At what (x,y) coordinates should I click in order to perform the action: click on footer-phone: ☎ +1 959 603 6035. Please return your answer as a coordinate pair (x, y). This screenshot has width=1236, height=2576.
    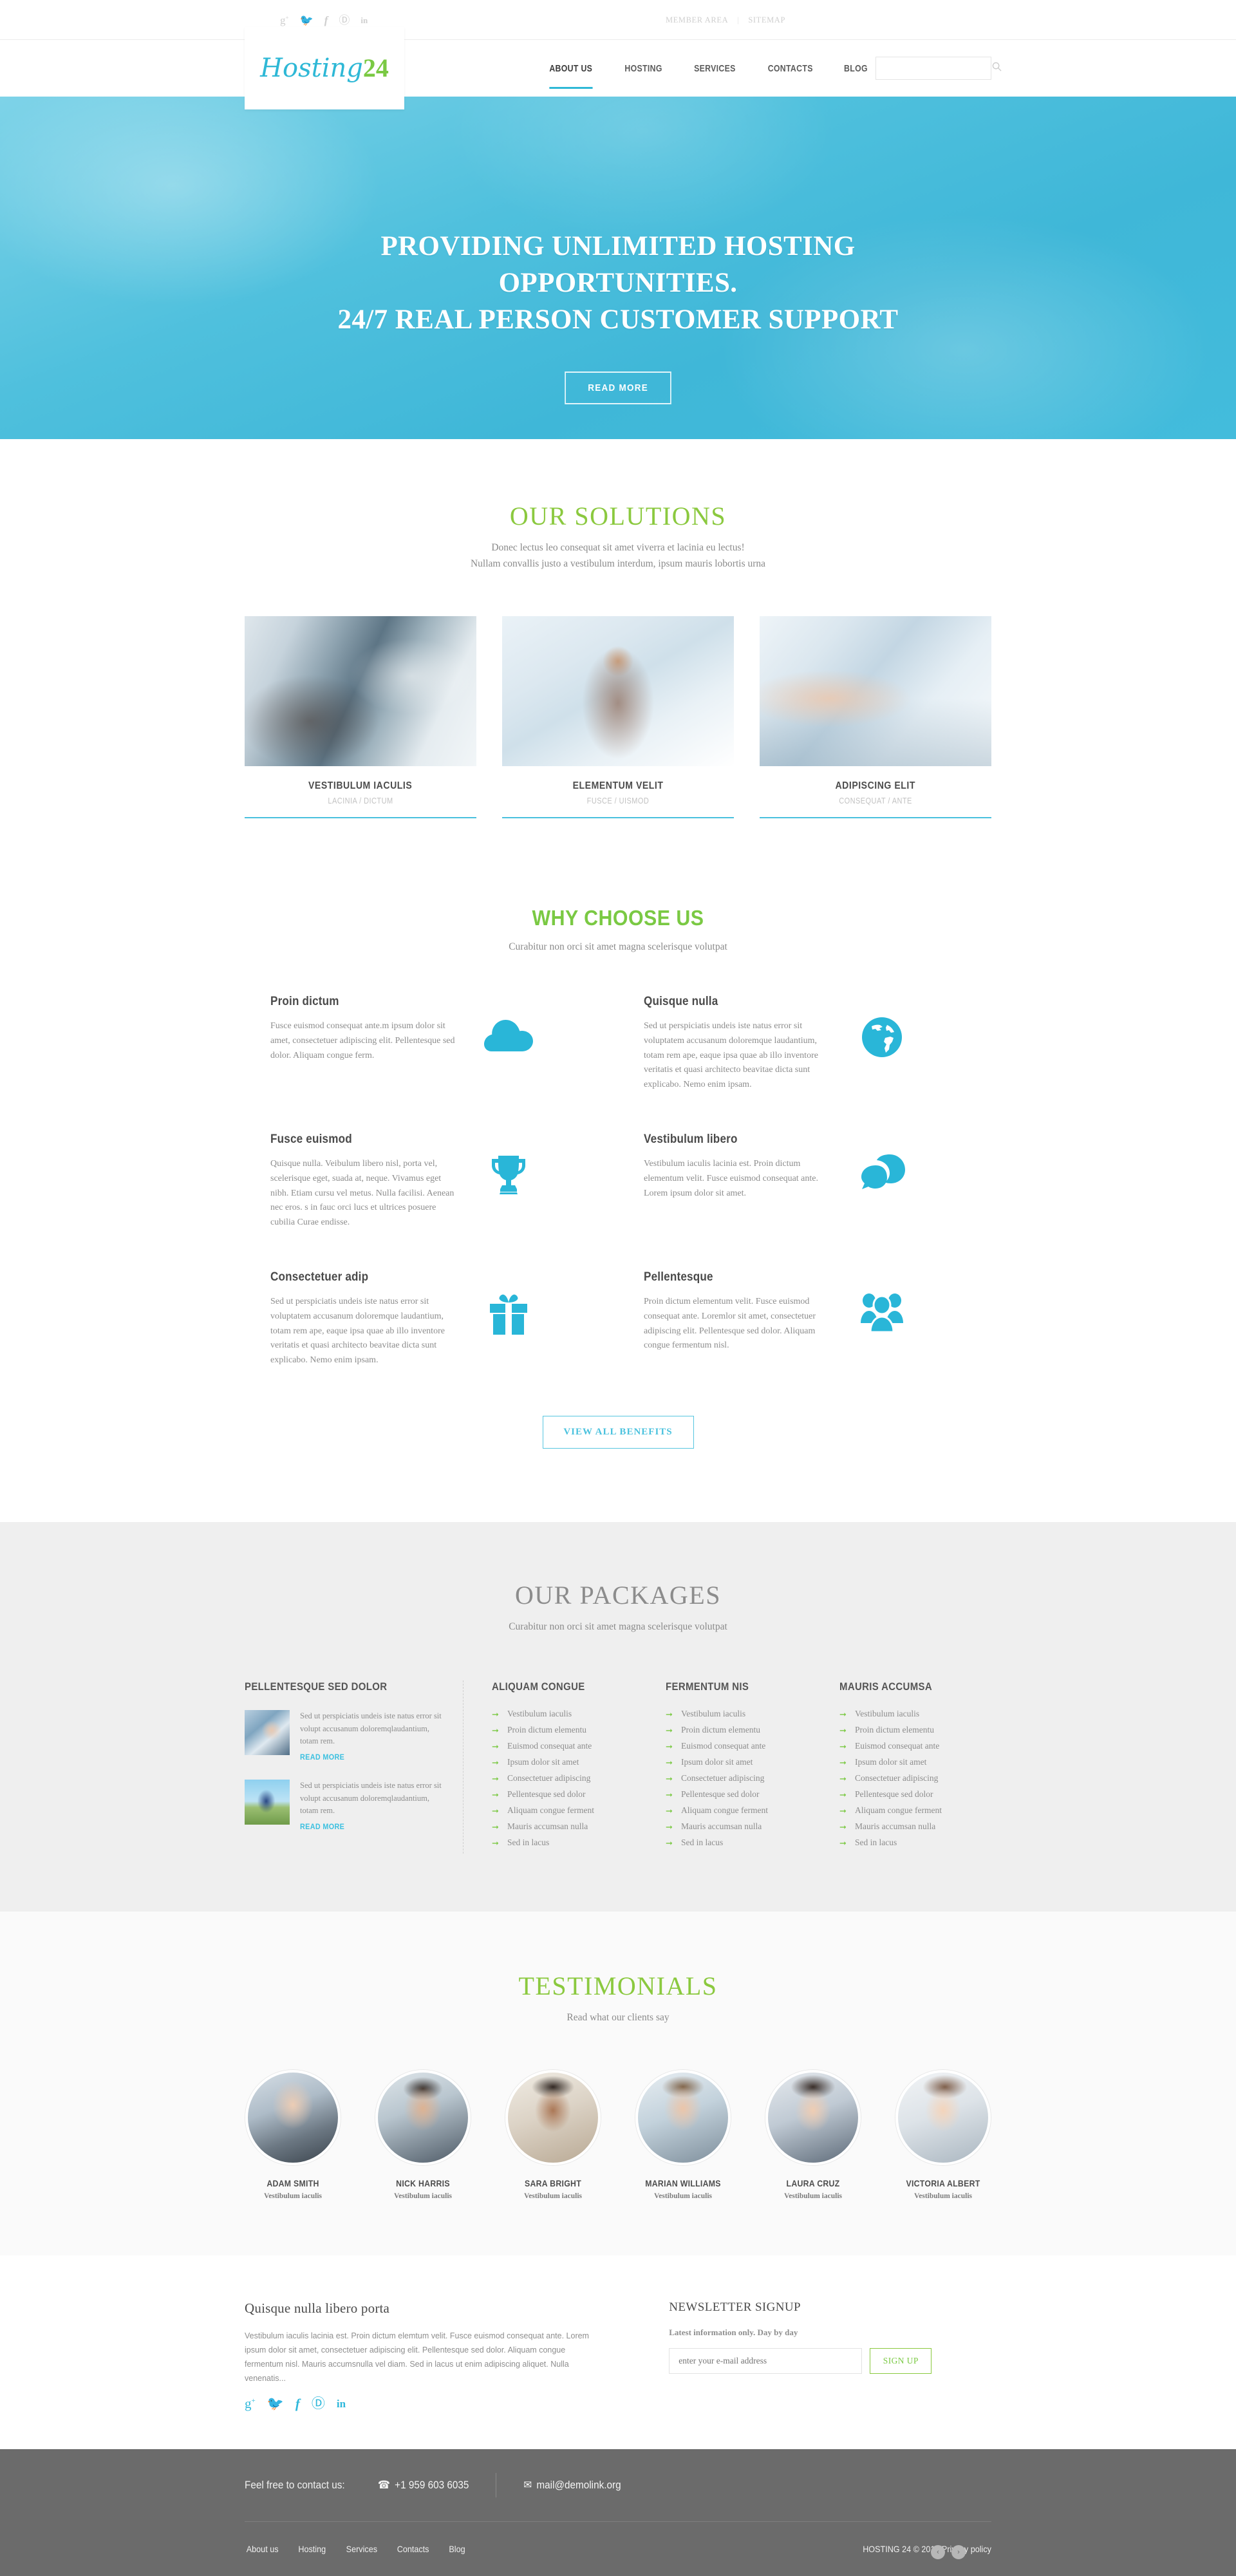
    Looking at the image, I should click on (424, 2485).